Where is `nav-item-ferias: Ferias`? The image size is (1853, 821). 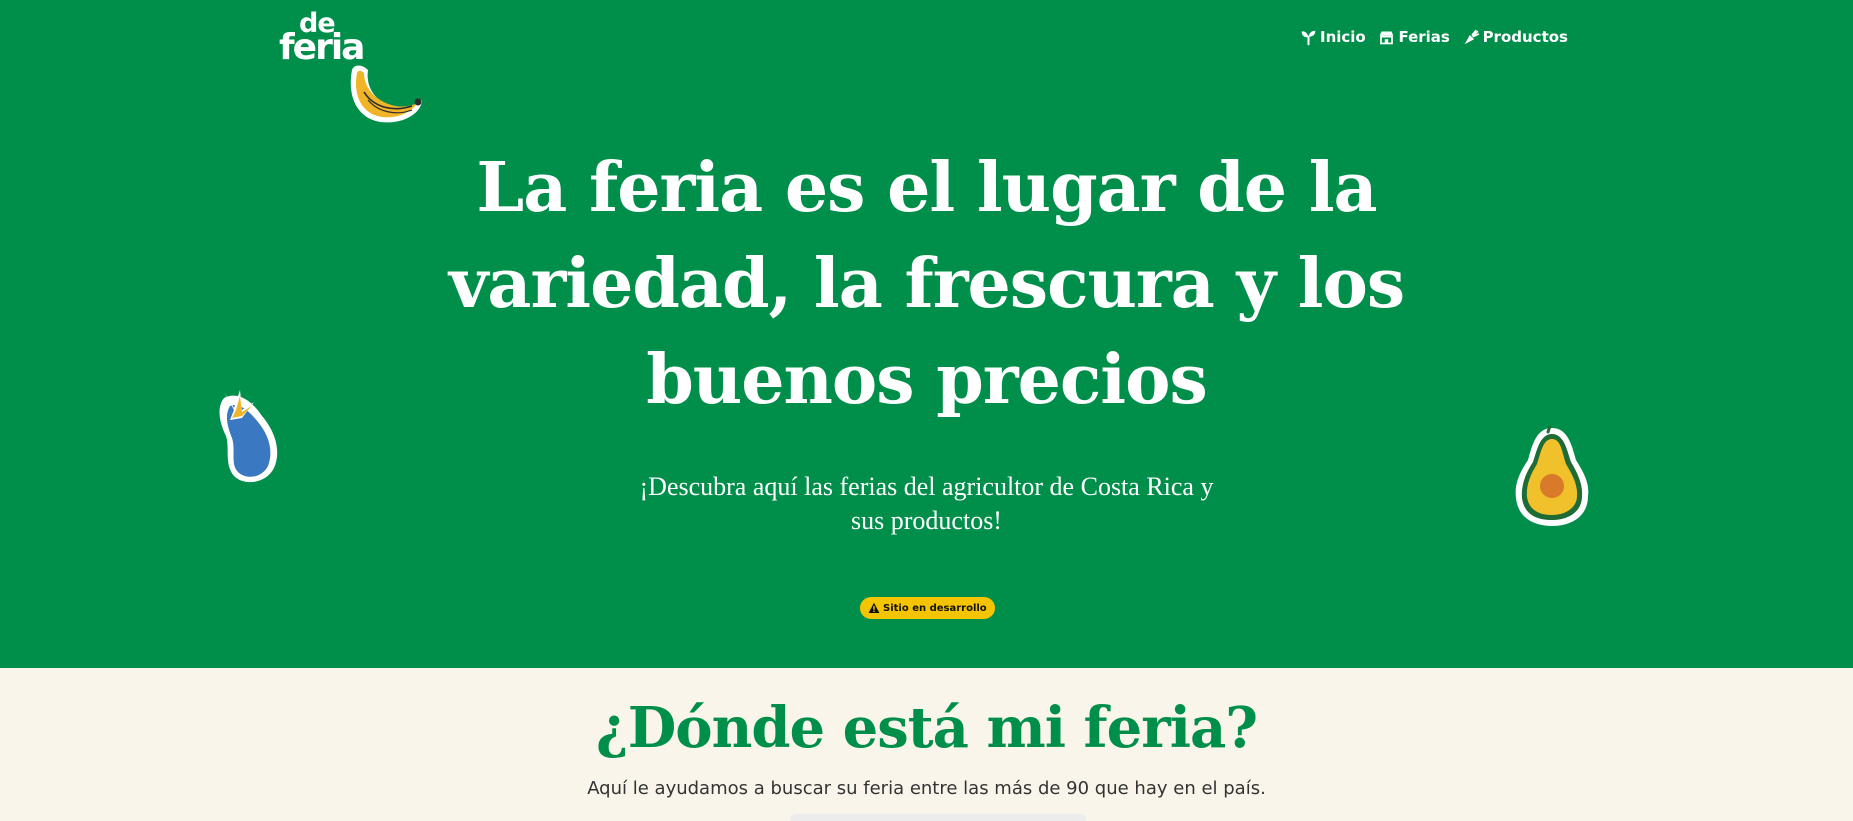
nav-item-ferias: Ferias is located at coordinates (1414, 37).